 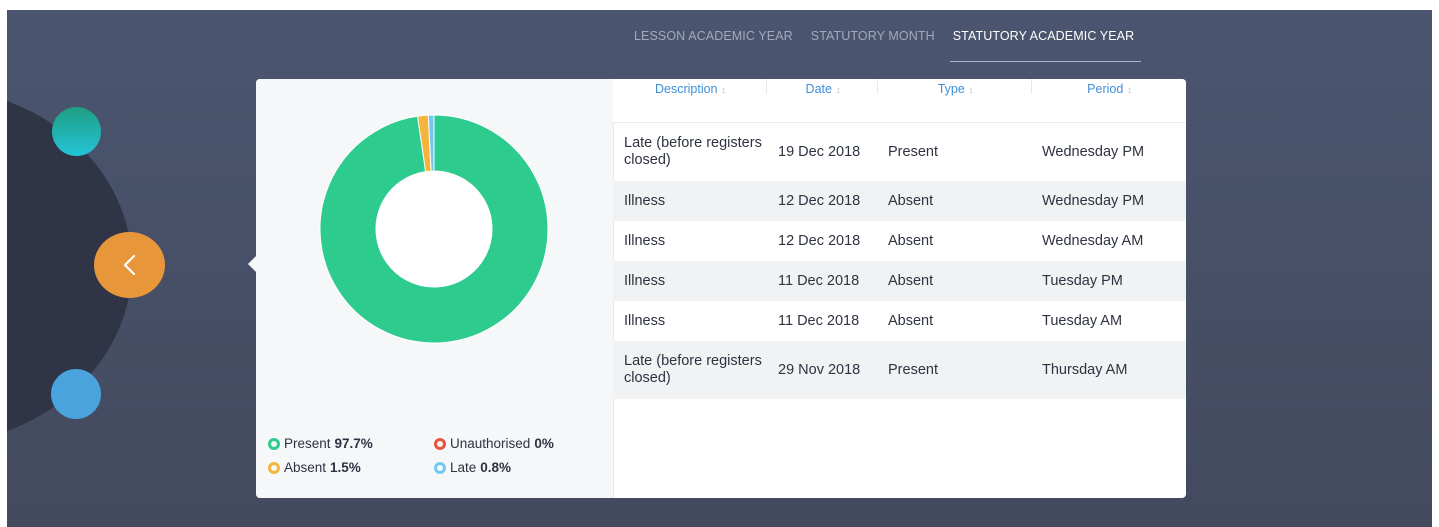 I want to click on column-header-label: Description, so click(x=686, y=89).